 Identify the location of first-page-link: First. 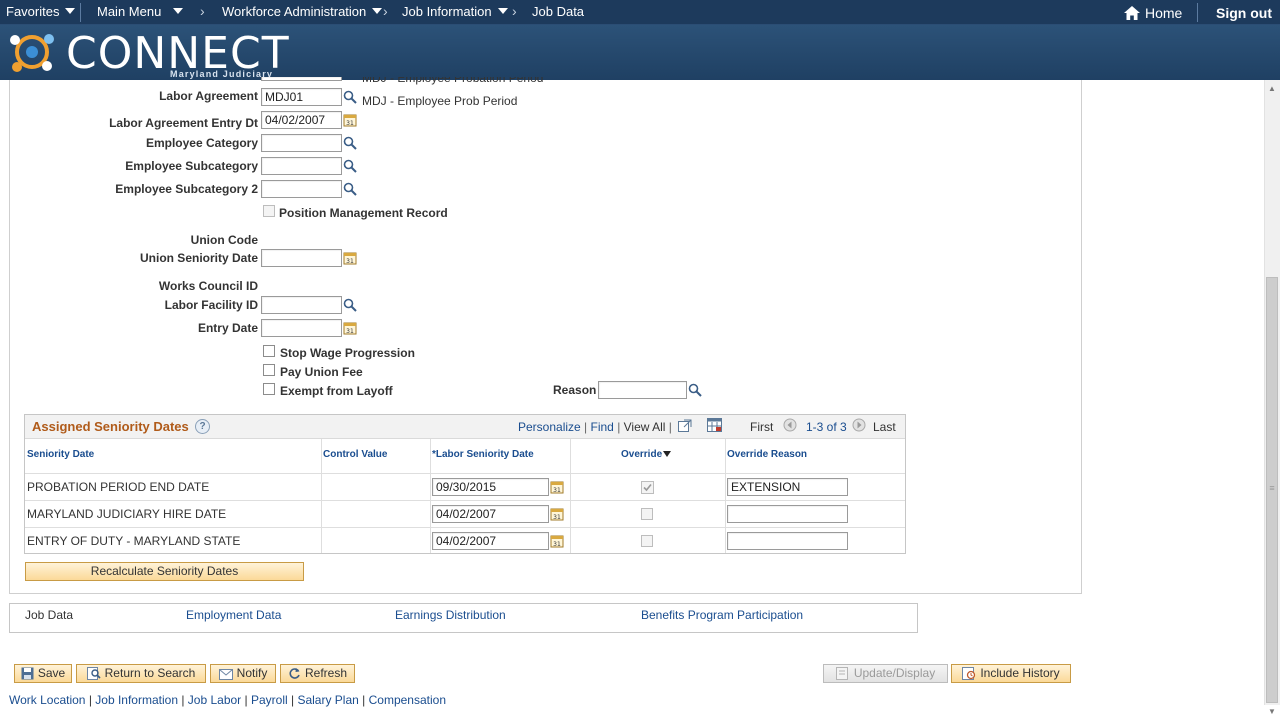
(761, 427).